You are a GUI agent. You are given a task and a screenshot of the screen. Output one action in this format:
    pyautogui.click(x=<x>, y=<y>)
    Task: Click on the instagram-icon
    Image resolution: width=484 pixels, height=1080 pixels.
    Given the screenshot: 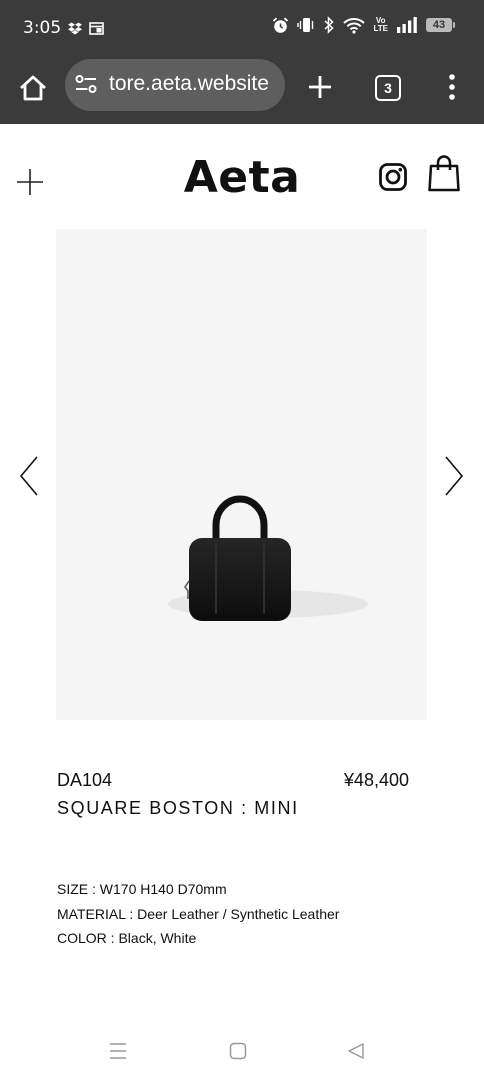 What is the action you would take?
    pyautogui.click(x=393, y=177)
    